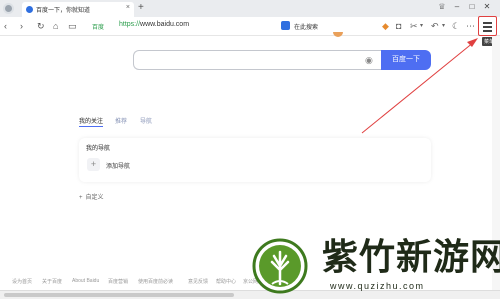  I want to click on tab-recommend: 推荐, so click(121, 120).